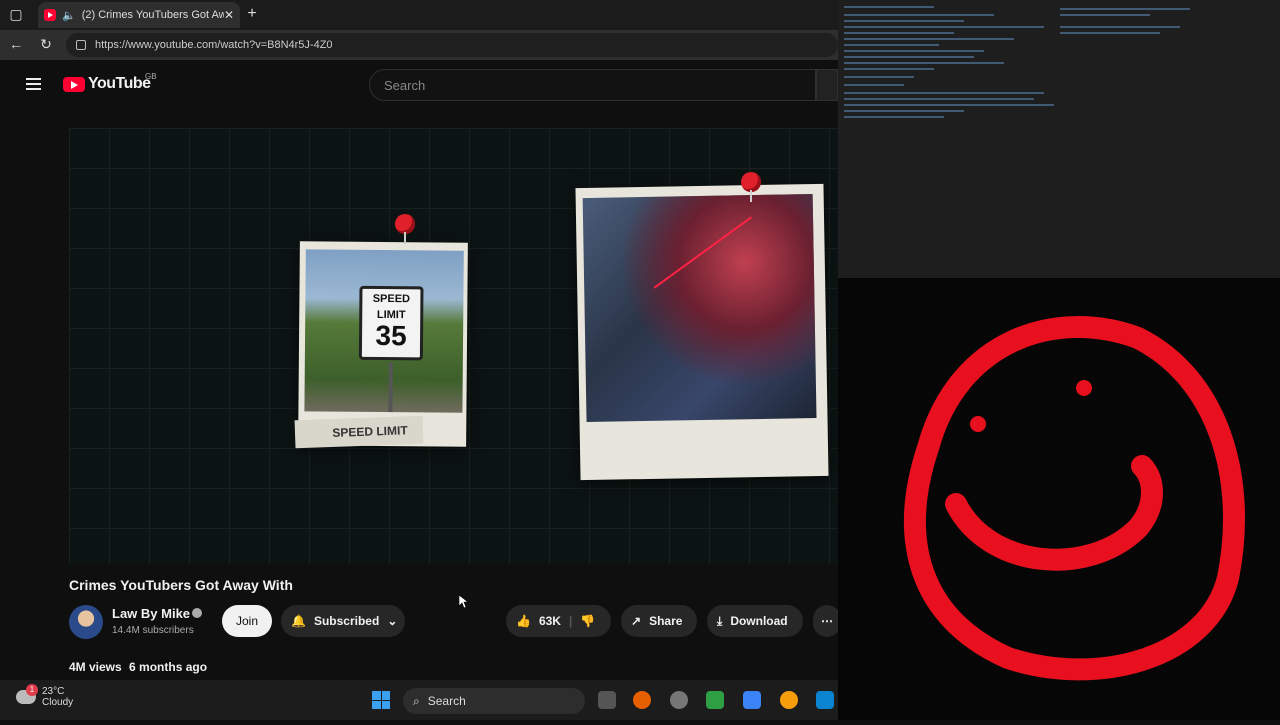 This screenshot has height=725, width=1280. I want to click on youtube-play-icon, so click(74, 84).